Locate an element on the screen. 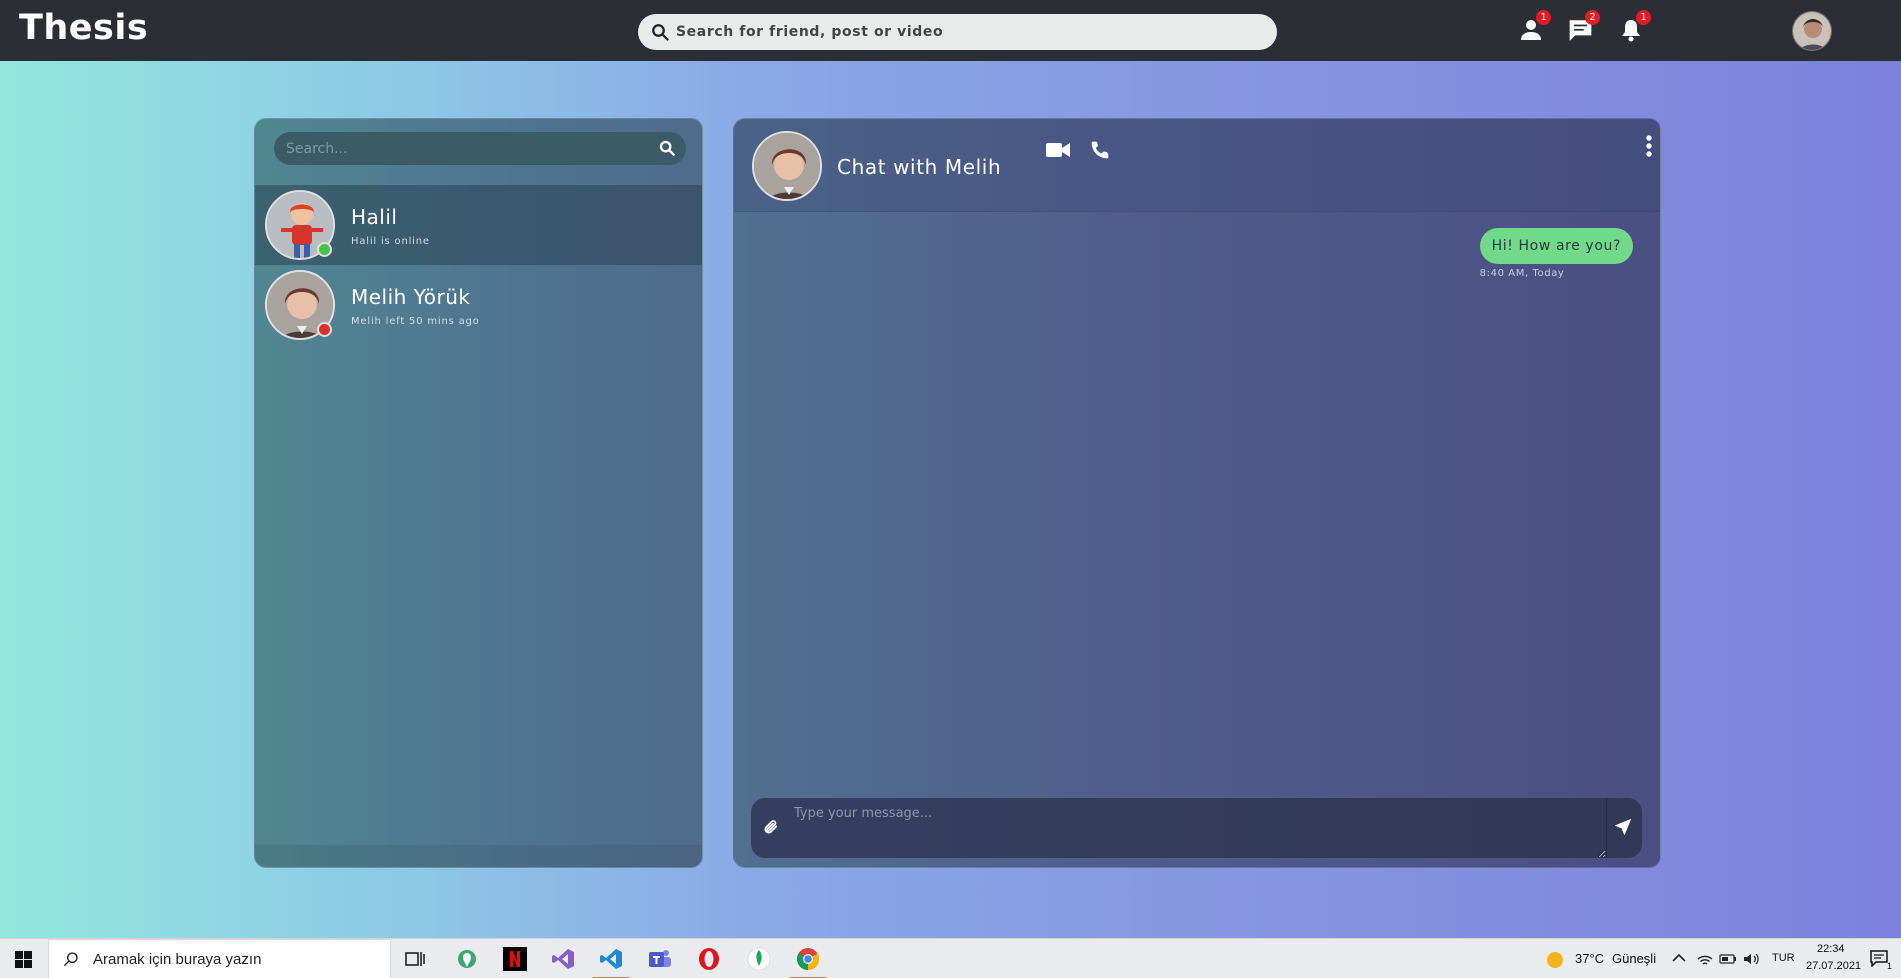 Image resolution: width=1901 pixels, height=978 pixels. taskbar-app-mongodb is located at coordinates (759, 958).